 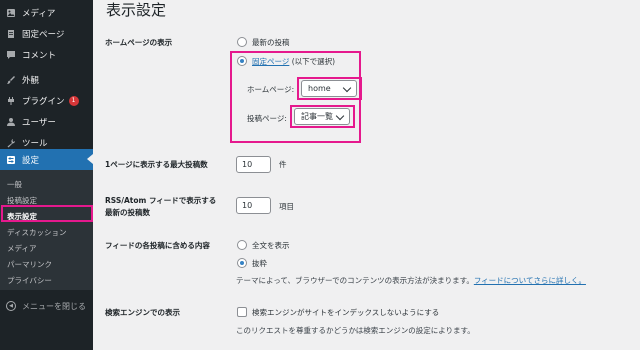 What do you see at coordinates (259, 263) in the screenshot?
I see `excerpt-label: 抜粋` at bounding box center [259, 263].